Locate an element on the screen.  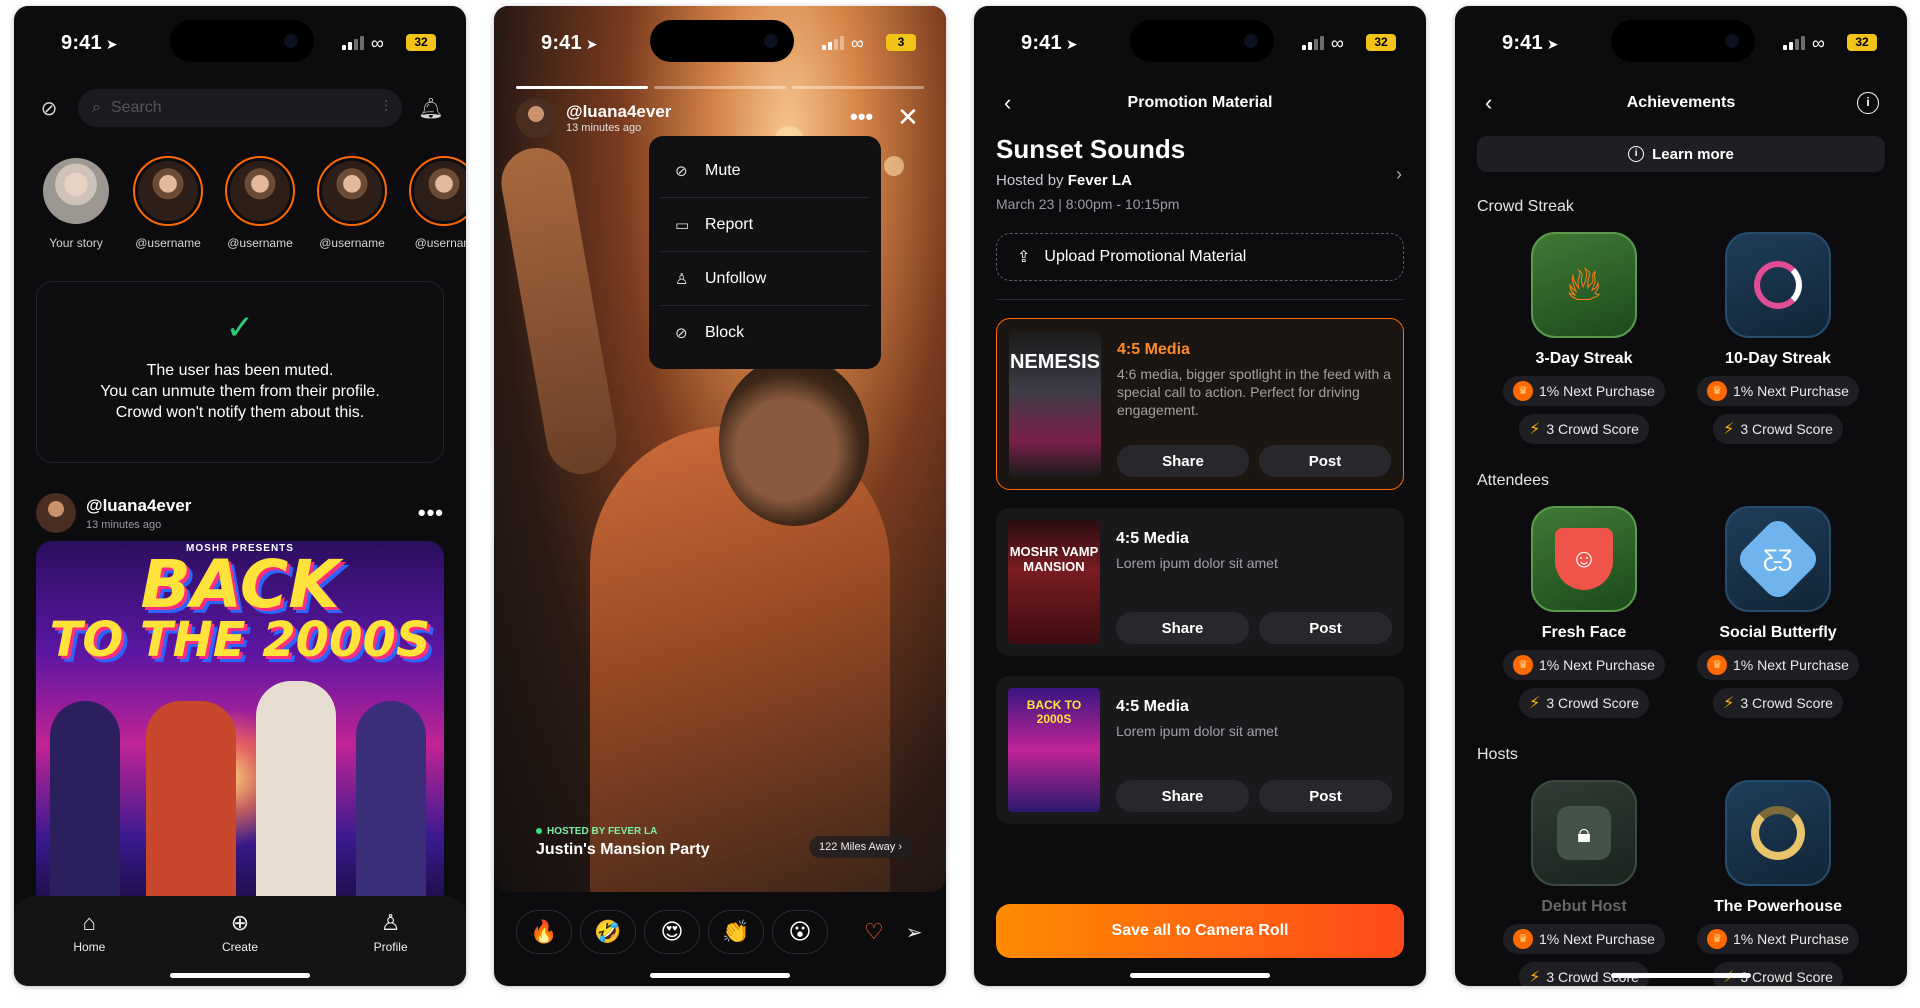
bell-icon: 🔔︎ is located at coordinates (431, 108).